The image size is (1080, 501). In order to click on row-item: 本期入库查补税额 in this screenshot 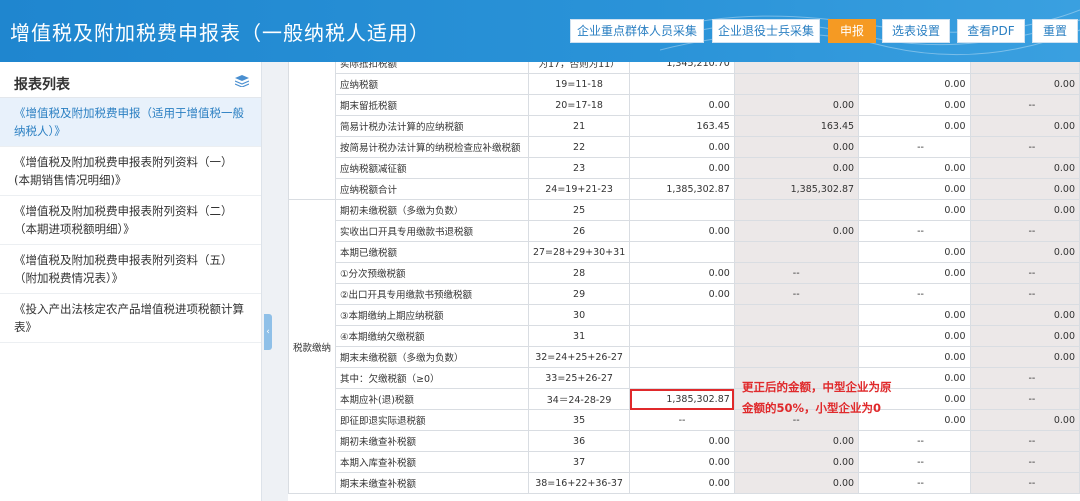, I will do `click(432, 462)`.